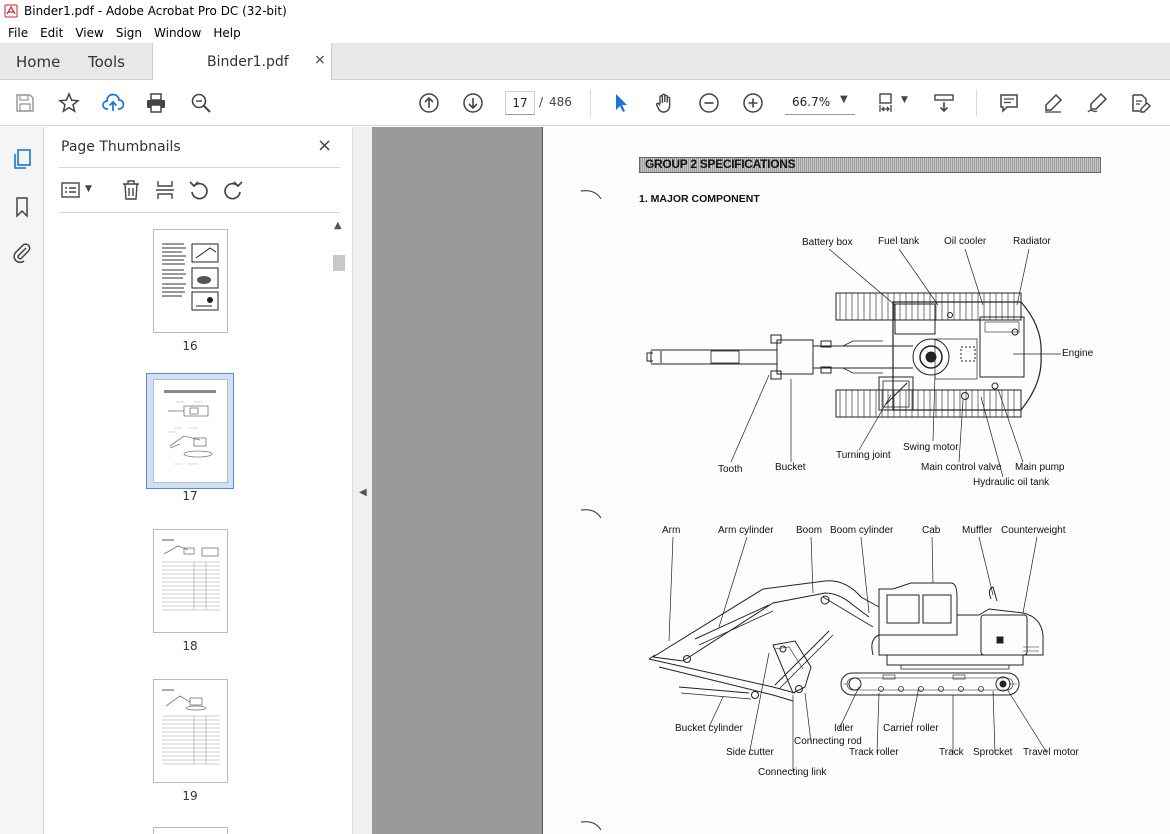 The width and height of the screenshot is (1170, 834). What do you see at coordinates (190, 646) in the screenshot?
I see `thumbnail-label-18: 18` at bounding box center [190, 646].